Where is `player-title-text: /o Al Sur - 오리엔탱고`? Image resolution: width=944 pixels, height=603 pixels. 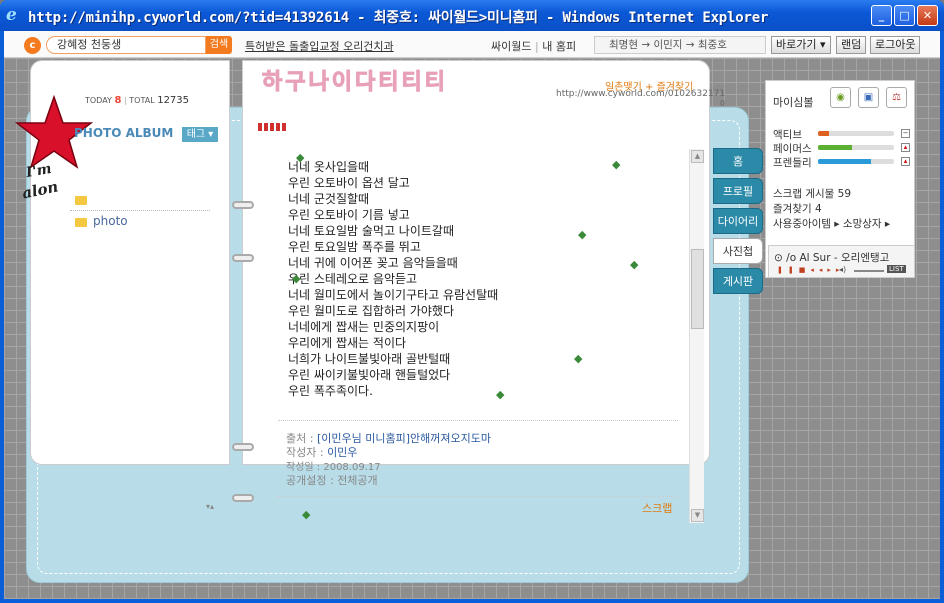 player-title-text: /o Al Sur - 오리엔탱고 is located at coordinates (838, 258).